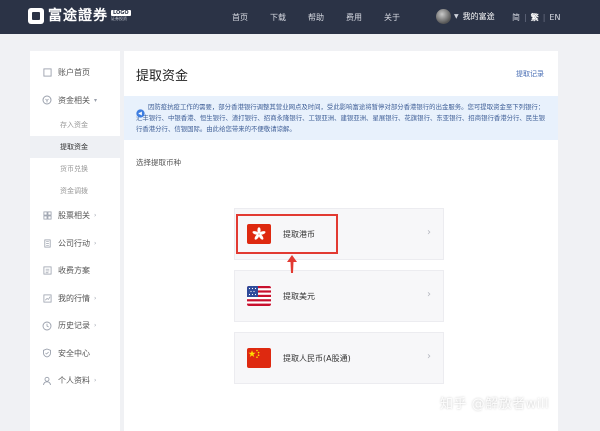  I want to click on main-nav: 首页 下载 帮助 费用 关于, so click(327, 17).